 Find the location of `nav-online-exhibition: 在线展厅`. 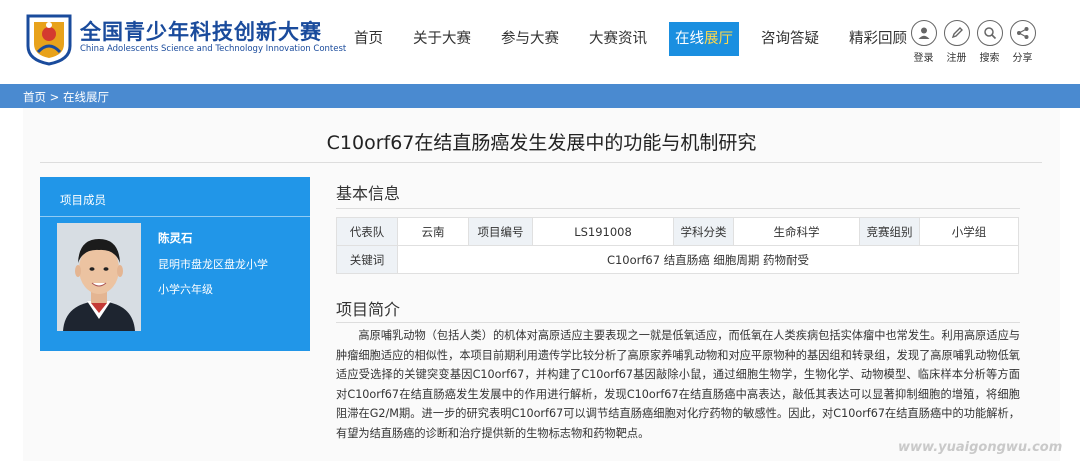

nav-online-exhibition: 在线展厅 is located at coordinates (704, 39).